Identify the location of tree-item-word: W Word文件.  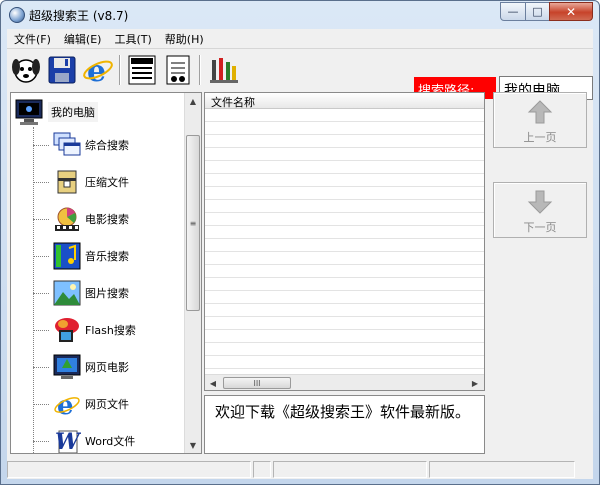
(84, 440).